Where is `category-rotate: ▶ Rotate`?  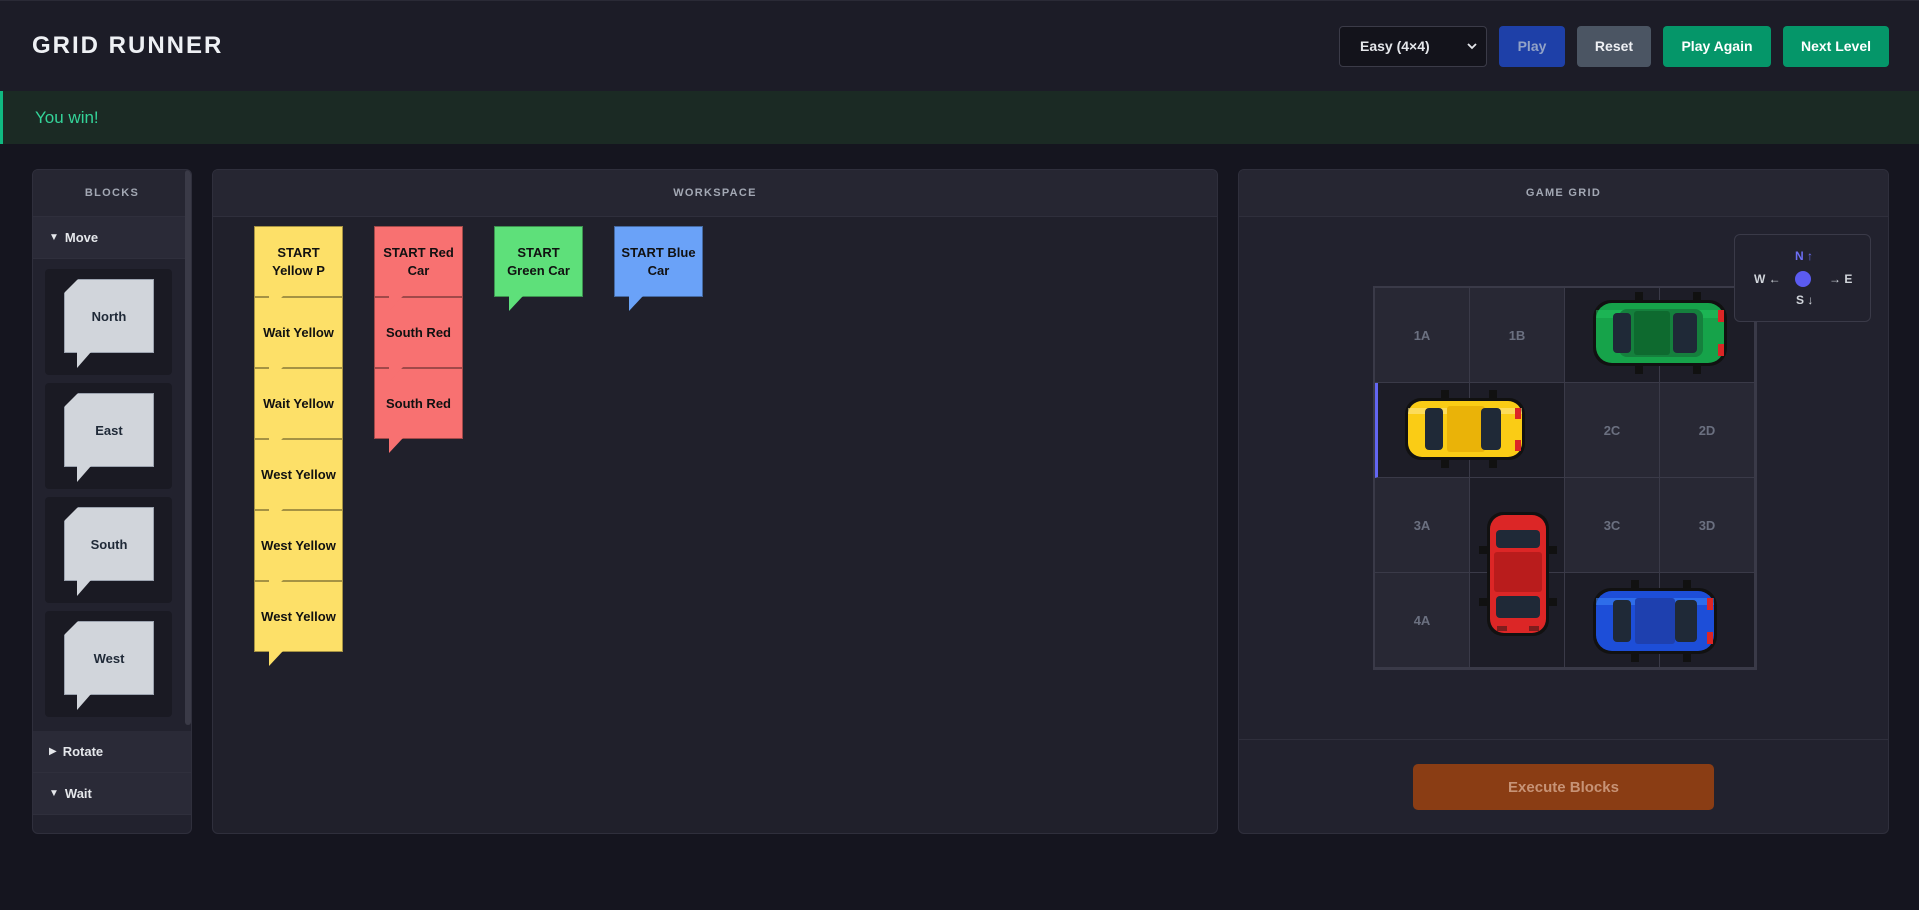 category-rotate: ▶ Rotate is located at coordinates (112, 752).